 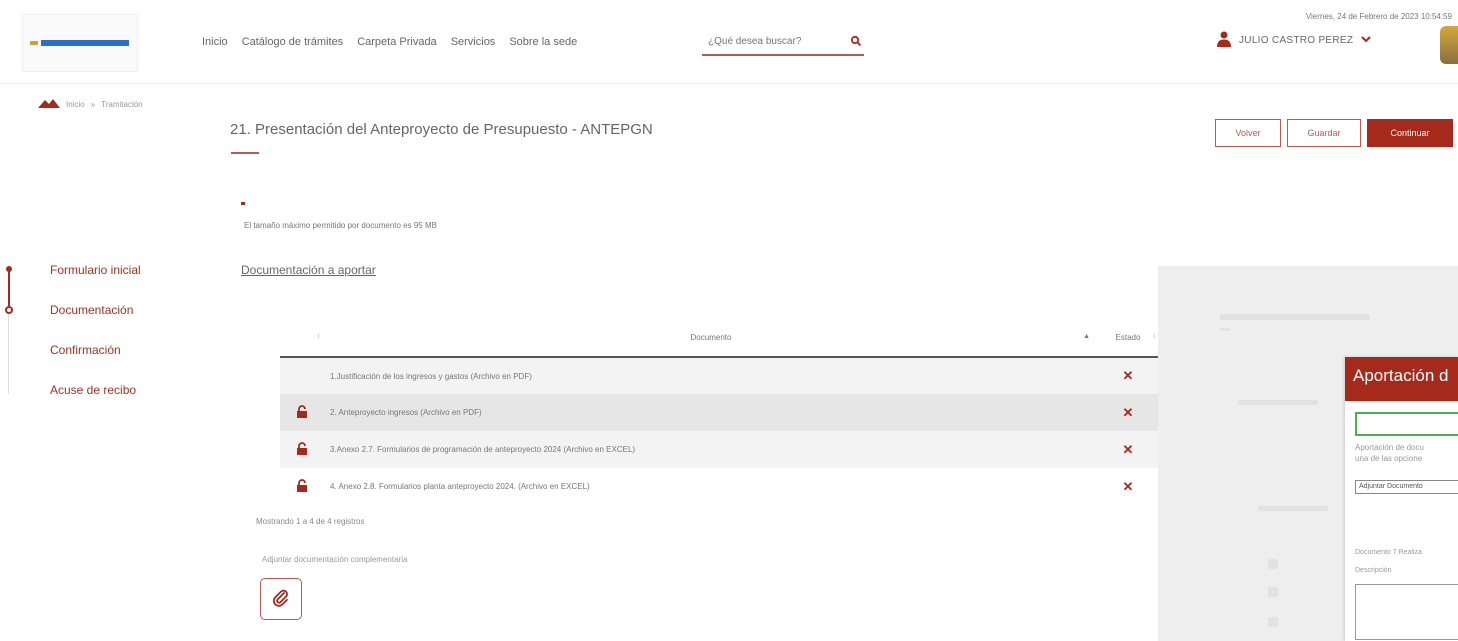 What do you see at coordinates (34, 43) in the screenshot?
I see `logo-mark` at bounding box center [34, 43].